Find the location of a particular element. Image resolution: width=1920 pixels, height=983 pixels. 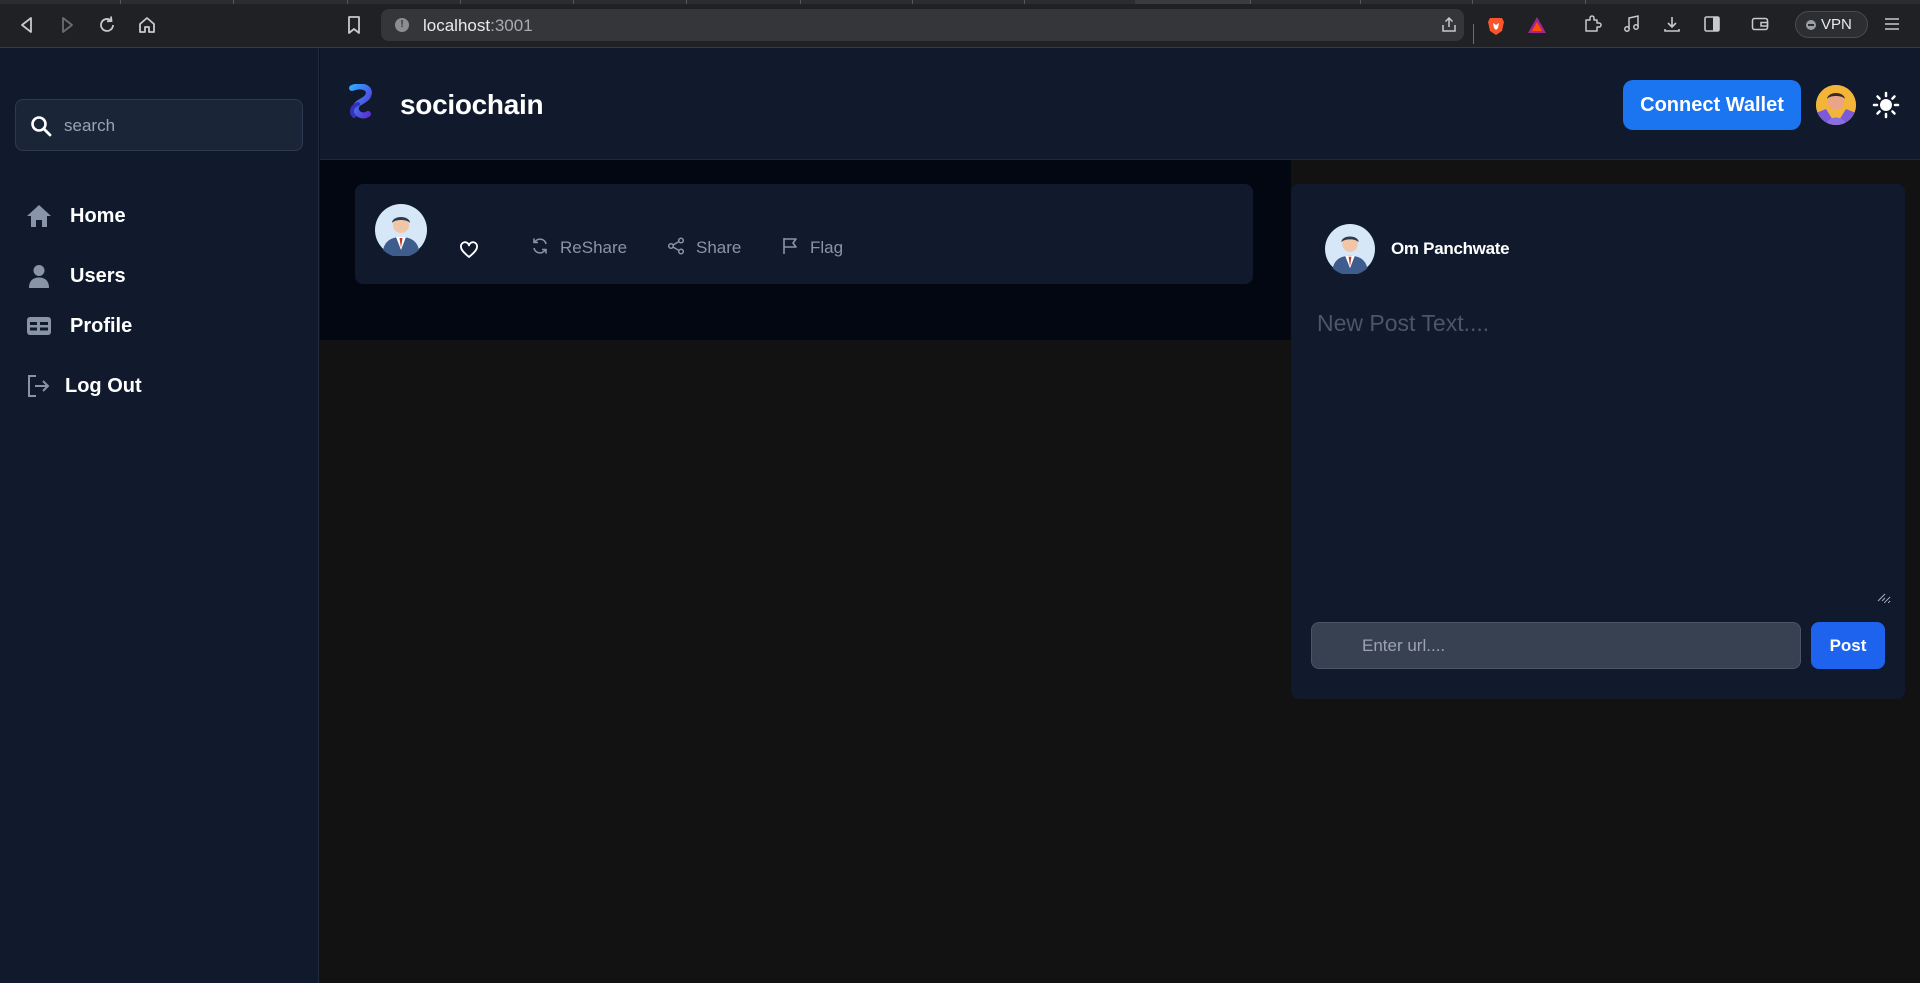

sidebar-item-home: Home is located at coordinates (156, 216).